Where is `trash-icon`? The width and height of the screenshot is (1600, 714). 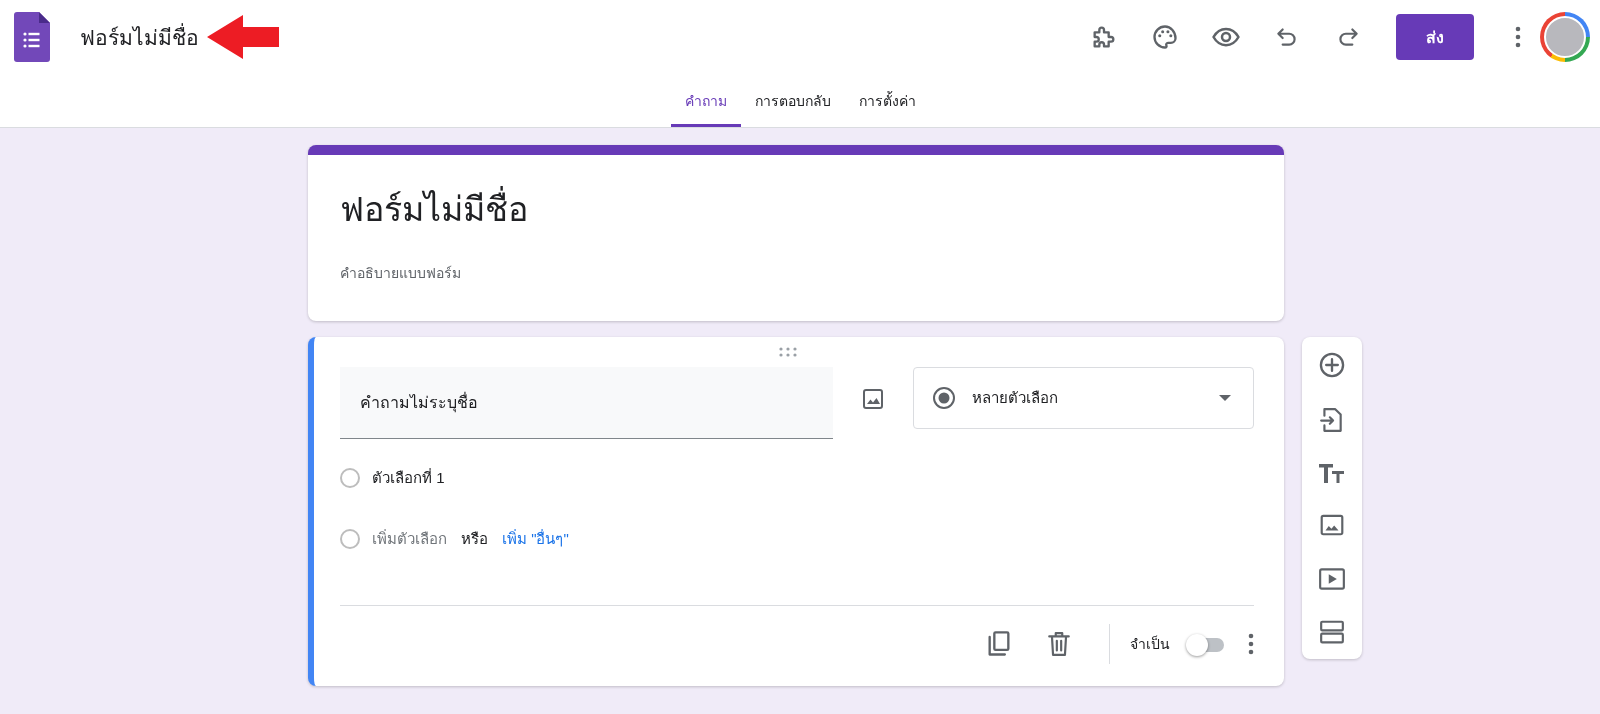
trash-icon is located at coordinates (1059, 644).